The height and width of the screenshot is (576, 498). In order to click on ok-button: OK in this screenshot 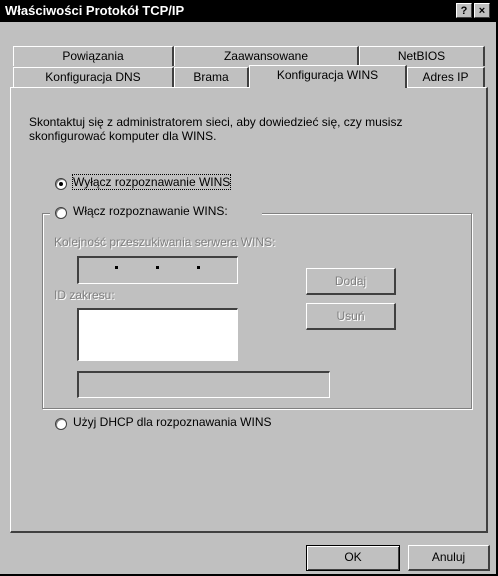, I will do `click(353, 558)`.